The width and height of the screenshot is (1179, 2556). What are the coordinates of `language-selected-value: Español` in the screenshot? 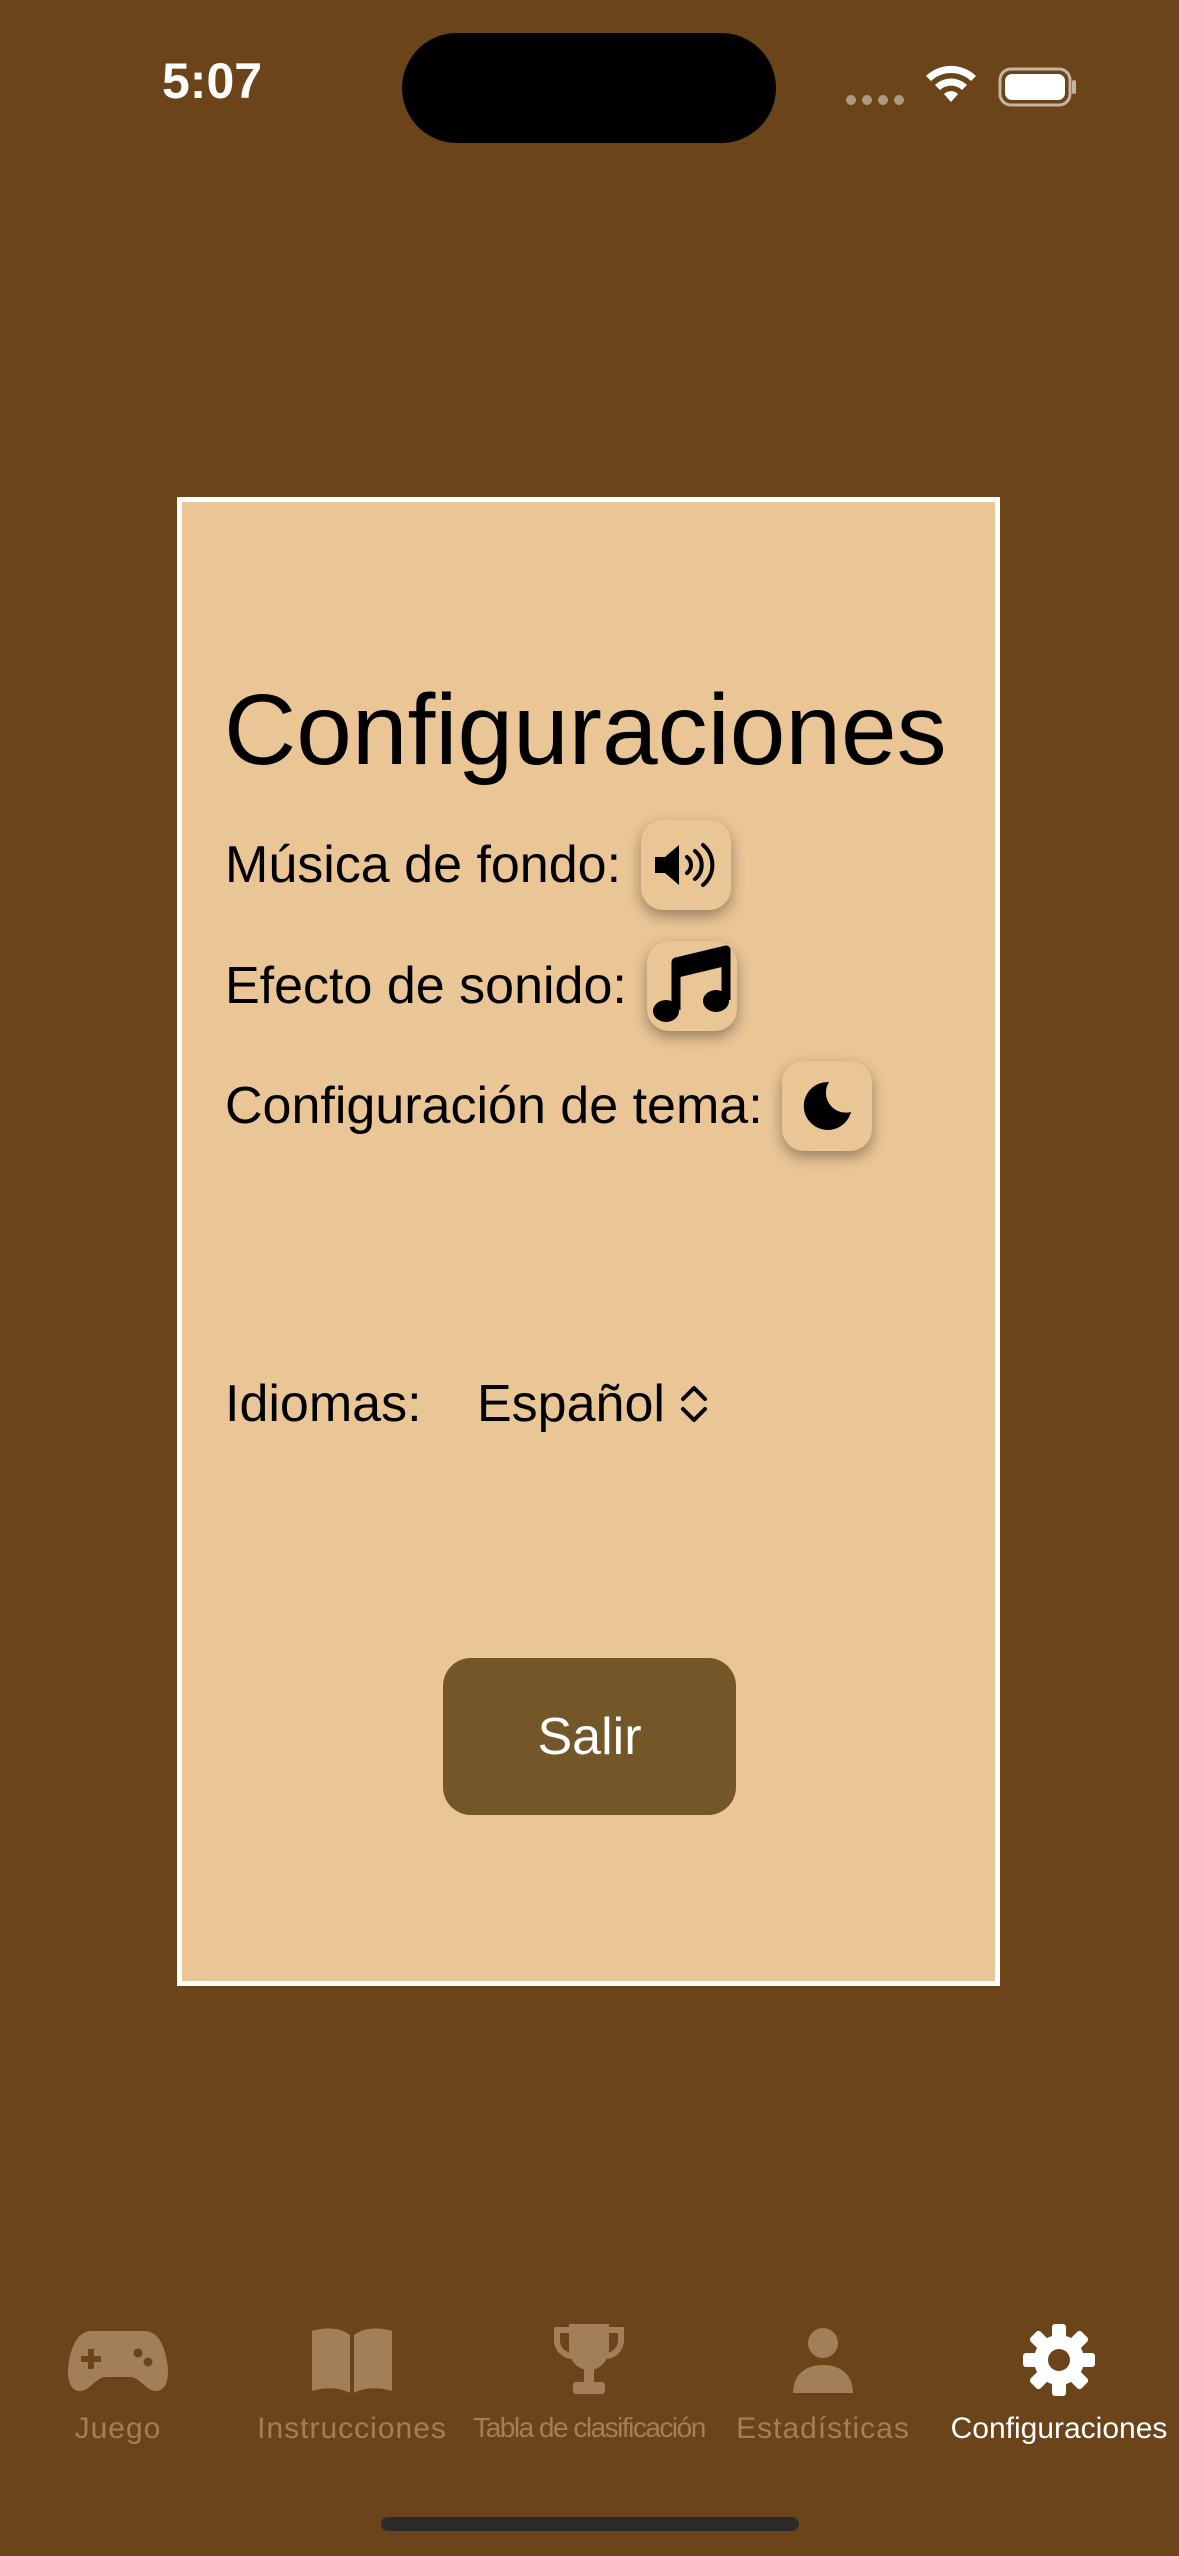 It's located at (571, 1404).